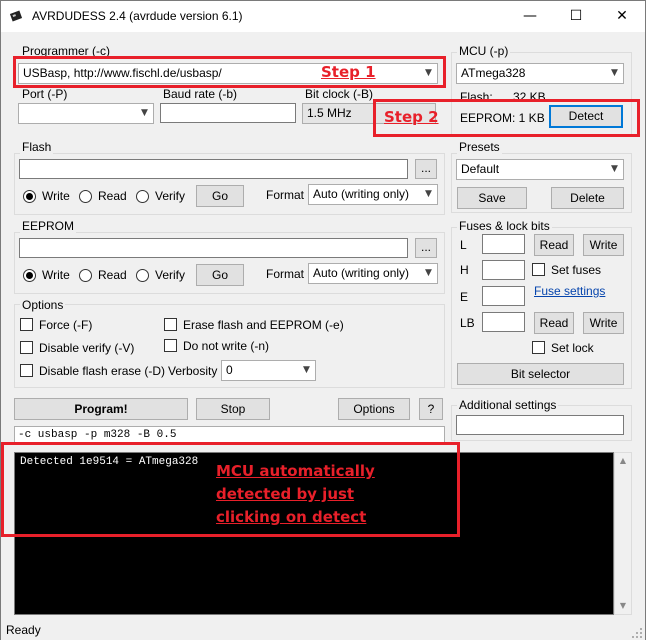 Image resolution: width=646 pixels, height=640 pixels. What do you see at coordinates (291, 517) in the screenshot?
I see `detect-note-line3: clicking on detect` at bounding box center [291, 517].